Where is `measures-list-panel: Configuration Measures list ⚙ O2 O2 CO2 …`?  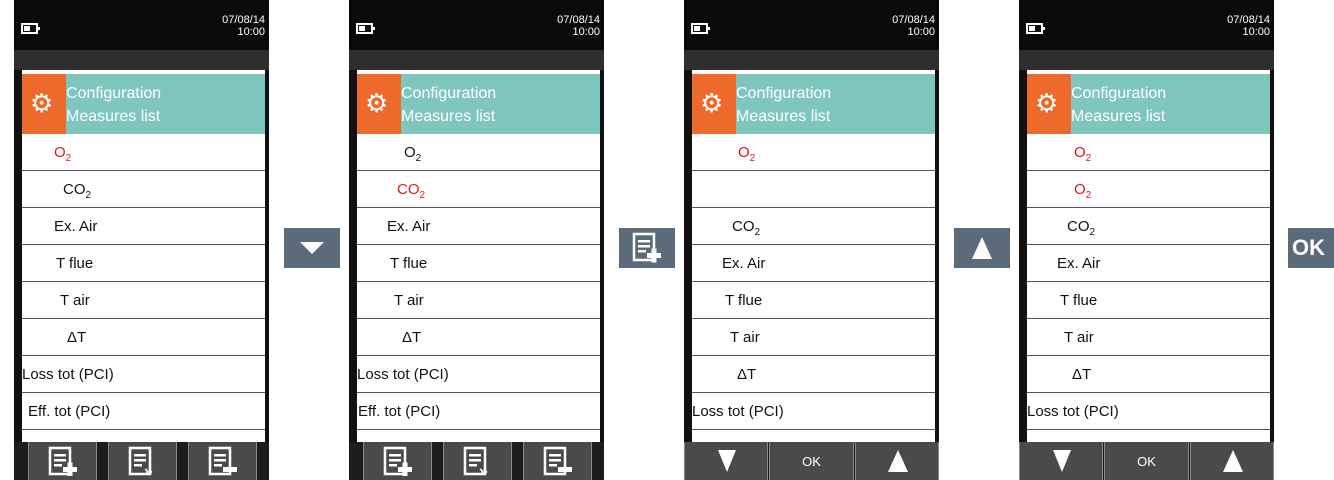 measures-list-panel: Configuration Measures list ⚙ O2 O2 CO2 … is located at coordinates (1148, 256).